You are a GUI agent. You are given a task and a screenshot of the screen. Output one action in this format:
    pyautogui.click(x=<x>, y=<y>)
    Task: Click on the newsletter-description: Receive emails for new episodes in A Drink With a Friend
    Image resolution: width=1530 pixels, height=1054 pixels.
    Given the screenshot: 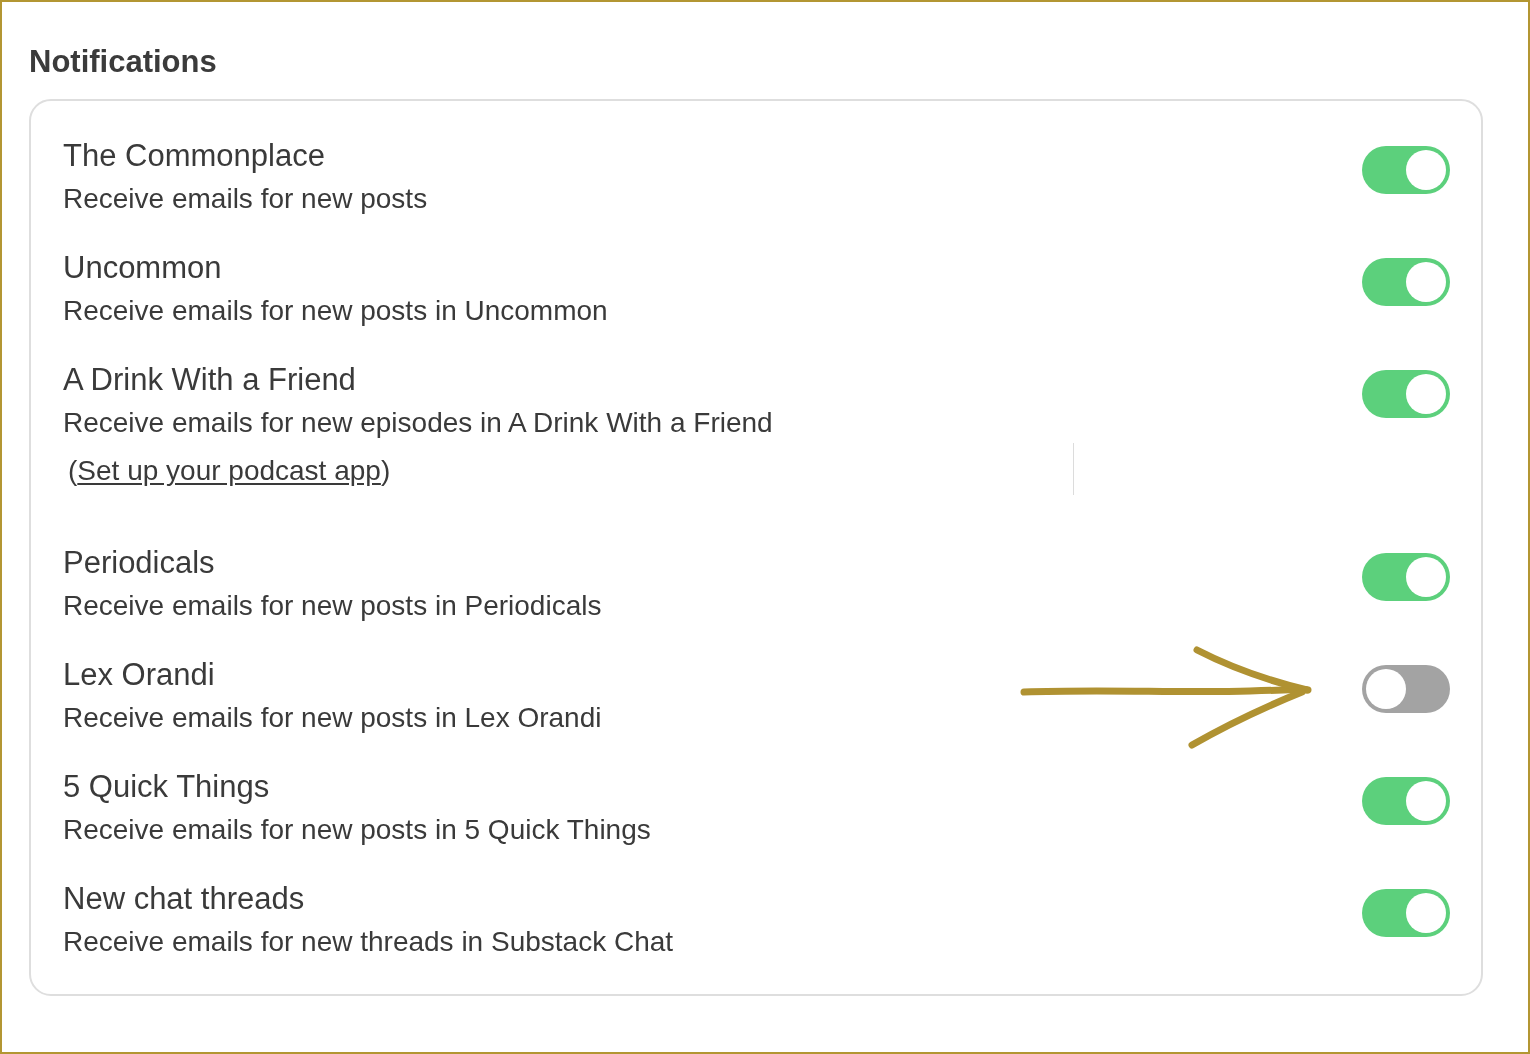 What is the action you would take?
    pyautogui.click(x=418, y=423)
    